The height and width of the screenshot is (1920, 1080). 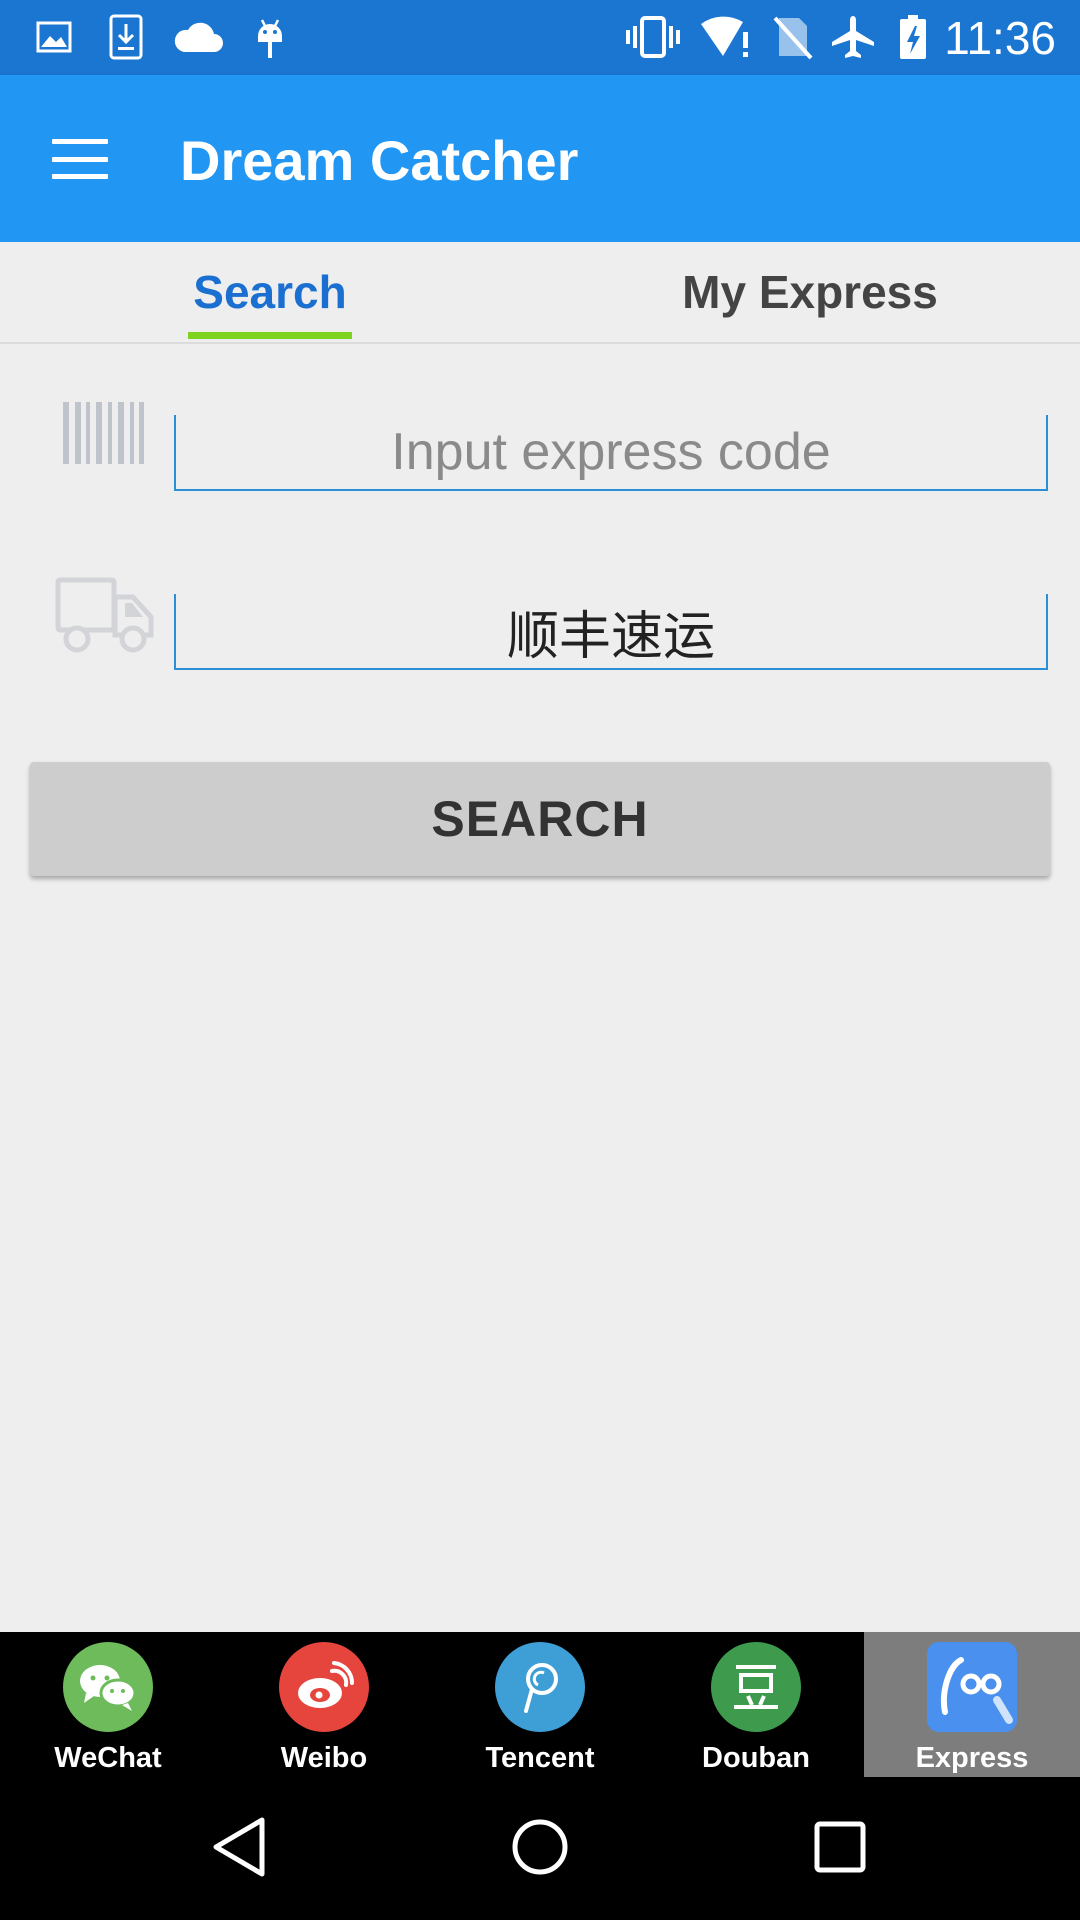 What do you see at coordinates (726, 37) in the screenshot?
I see `wifi-icon` at bounding box center [726, 37].